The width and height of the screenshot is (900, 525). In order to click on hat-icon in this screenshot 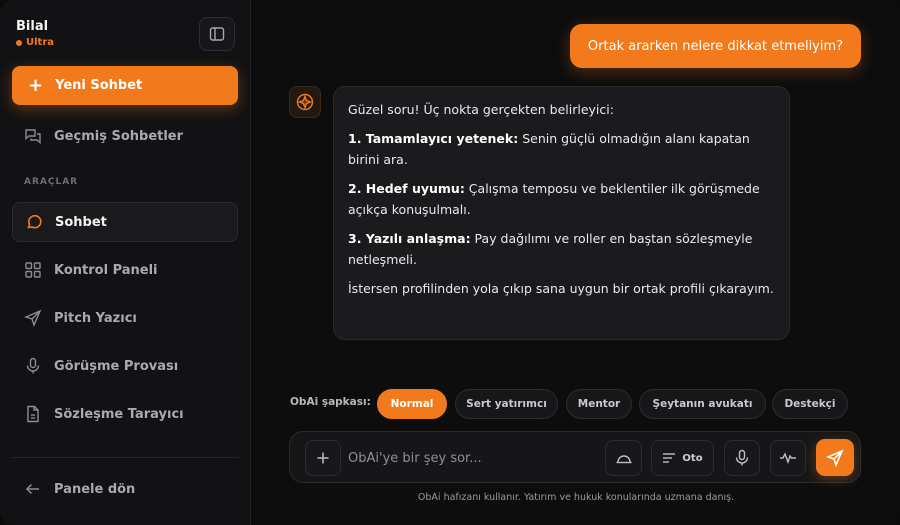, I will do `click(623, 459)`.